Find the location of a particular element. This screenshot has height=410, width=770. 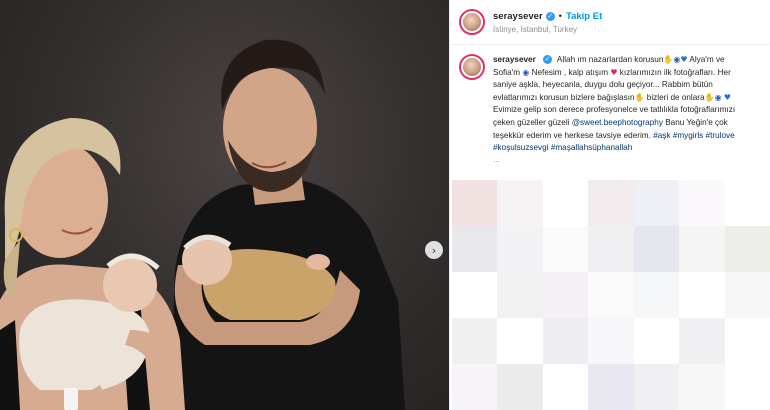

caption-avatar is located at coordinates (472, 67).